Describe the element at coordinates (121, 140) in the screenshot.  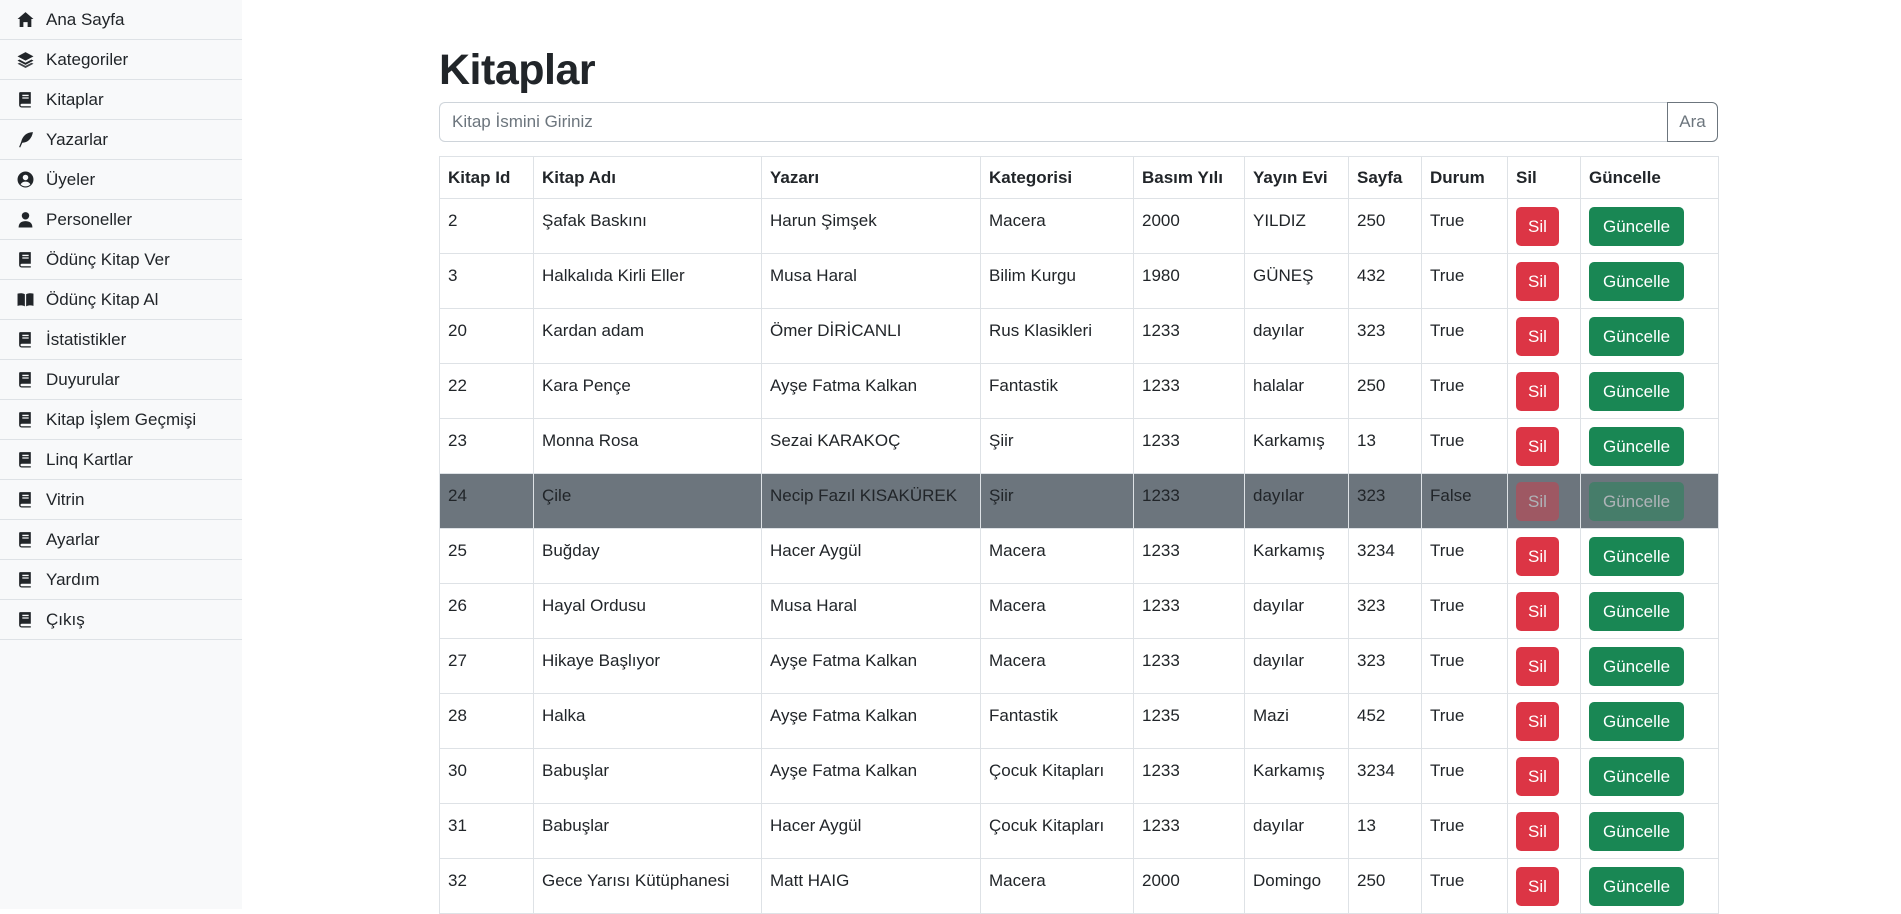
I see `sidebar-item-yazarlar: Yazarlar` at that location.